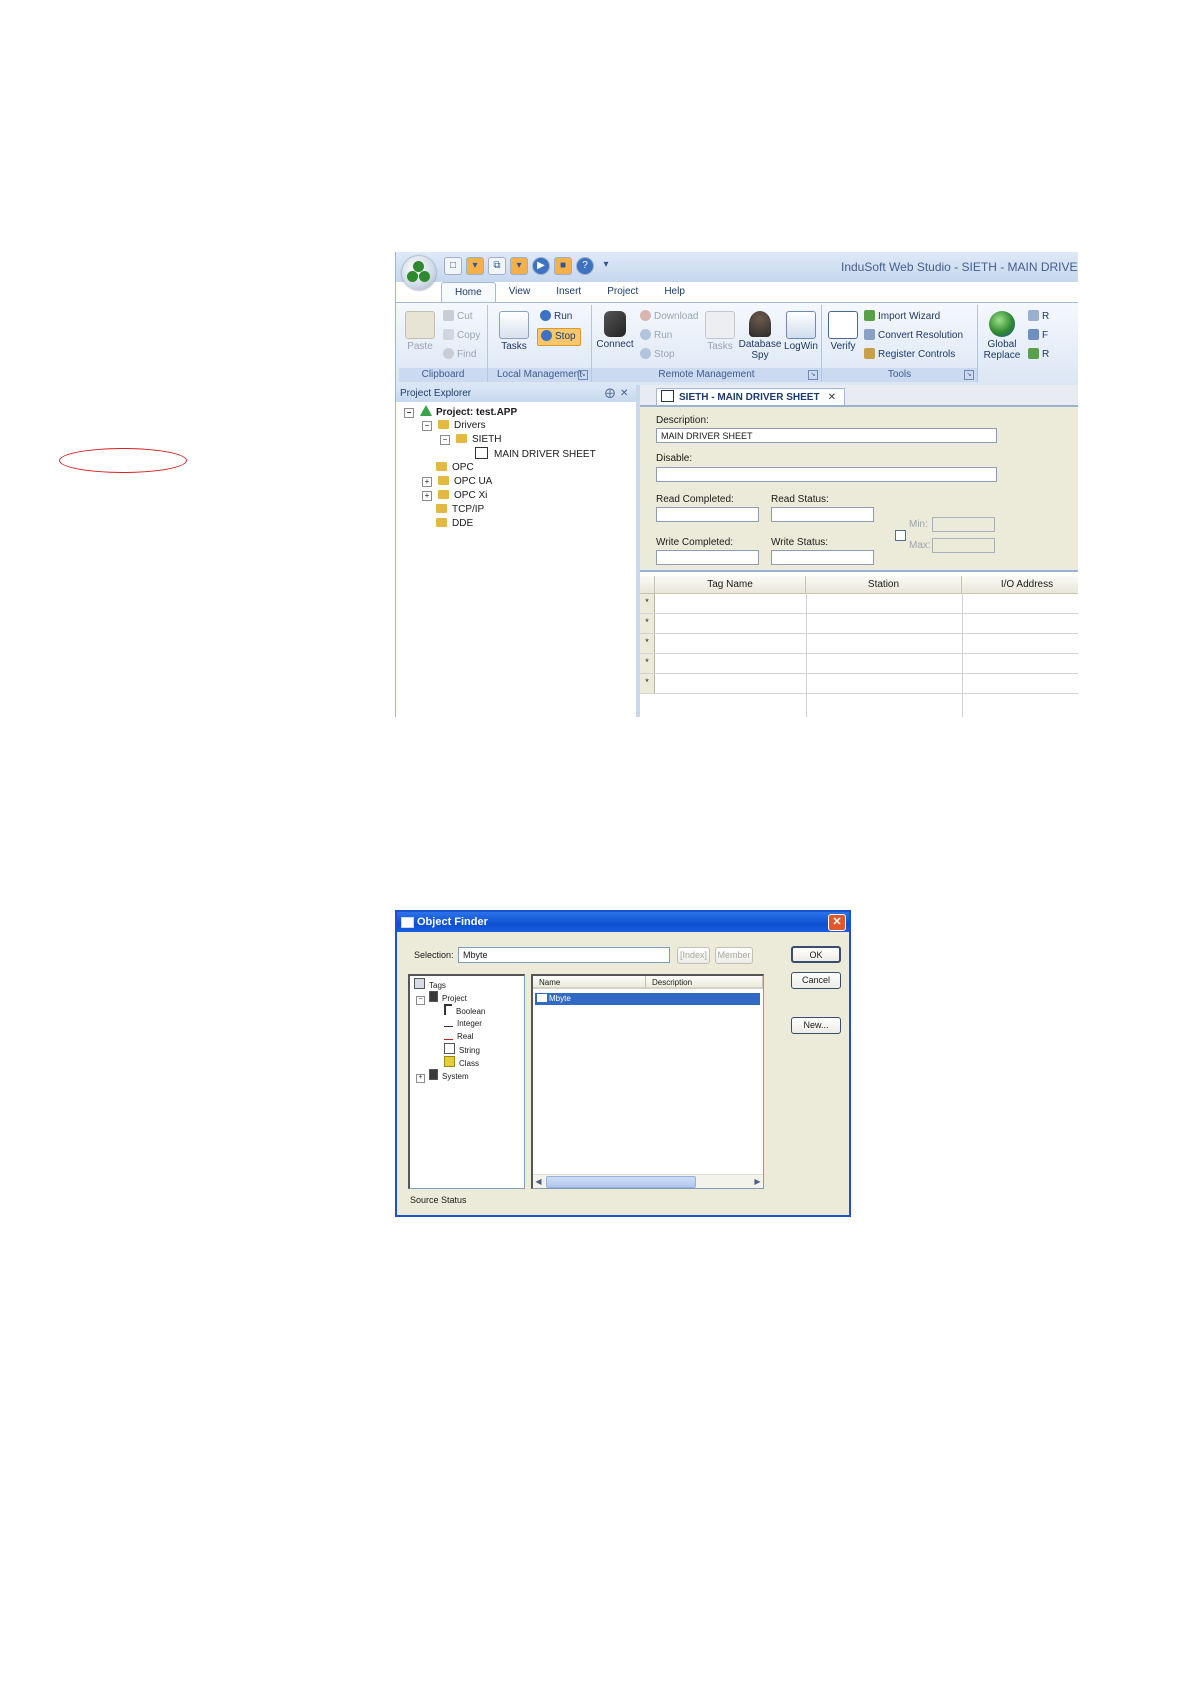 The width and height of the screenshot is (1191, 1684). What do you see at coordinates (454, 524) in the screenshot?
I see `tree-node-dde: DDE` at bounding box center [454, 524].